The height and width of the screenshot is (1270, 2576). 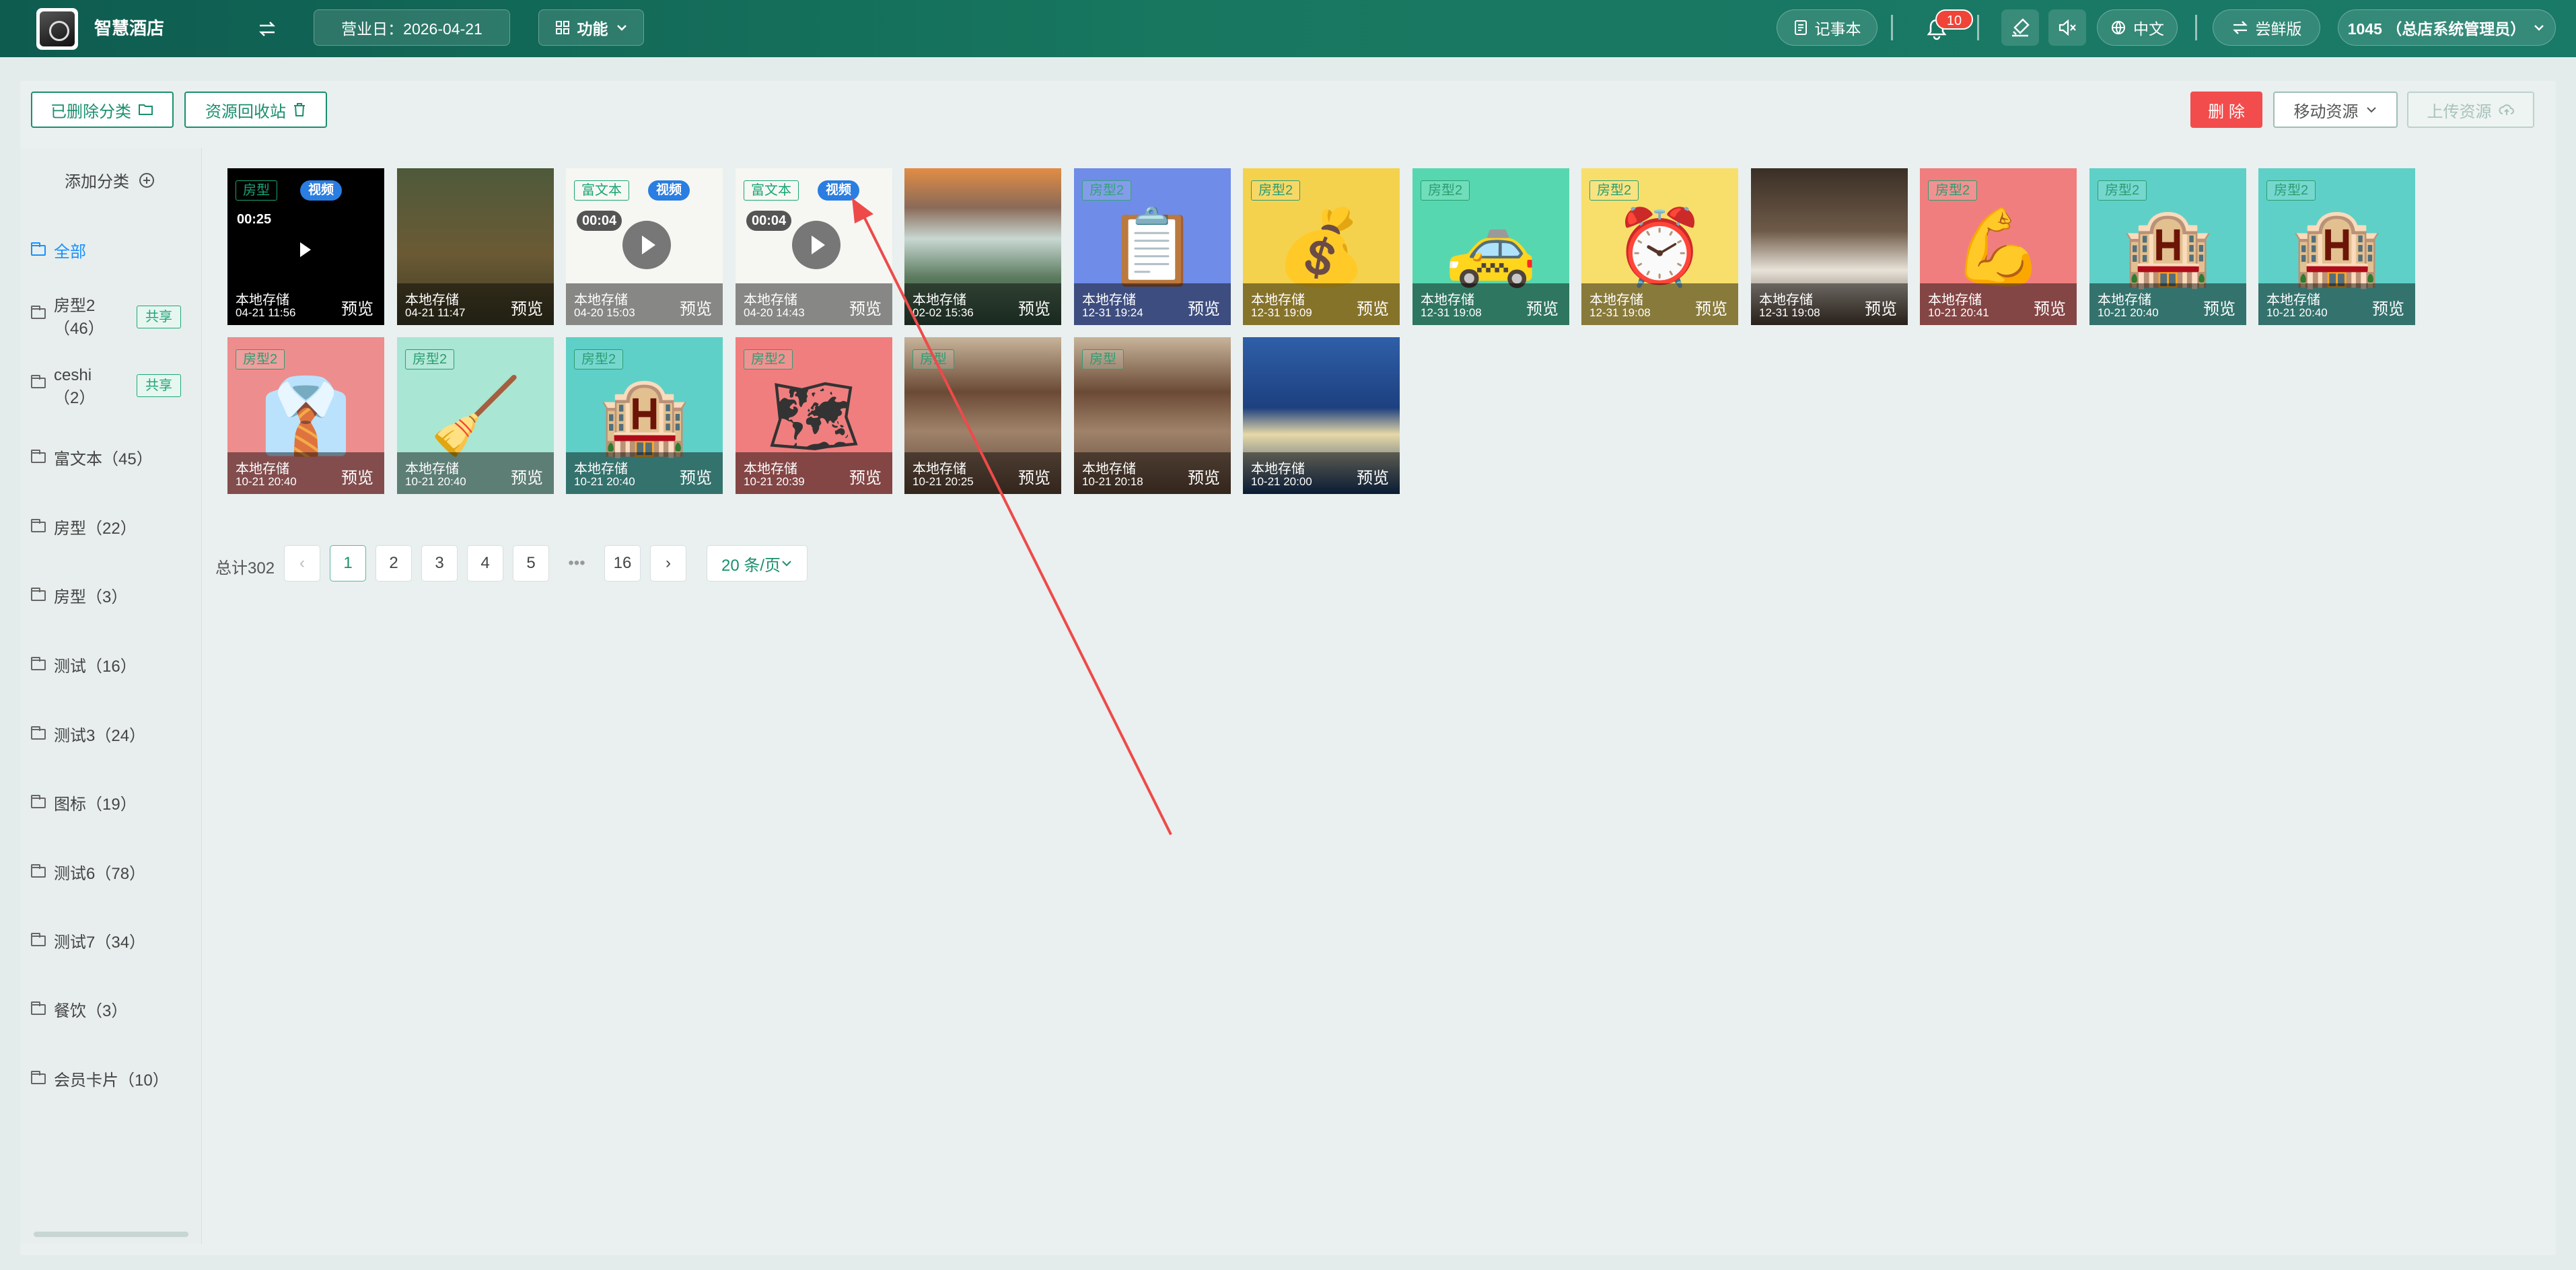 I want to click on card-footer: 本地存储 04-20 15:03 预览, so click(x=644, y=304).